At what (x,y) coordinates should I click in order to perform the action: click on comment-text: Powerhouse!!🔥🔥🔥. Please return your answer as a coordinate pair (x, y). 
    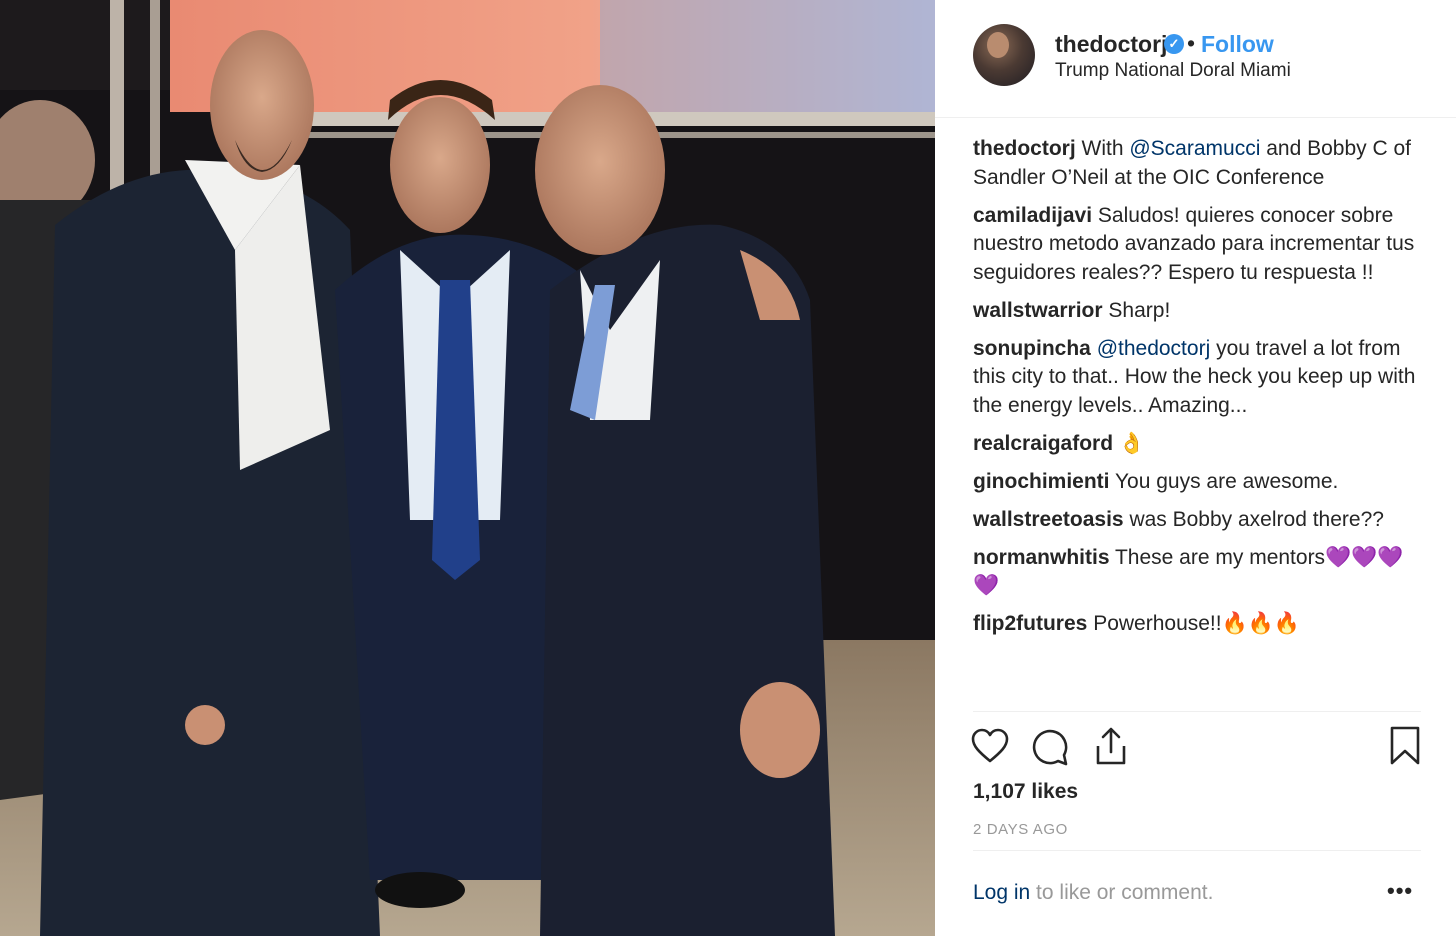
    Looking at the image, I should click on (1197, 623).